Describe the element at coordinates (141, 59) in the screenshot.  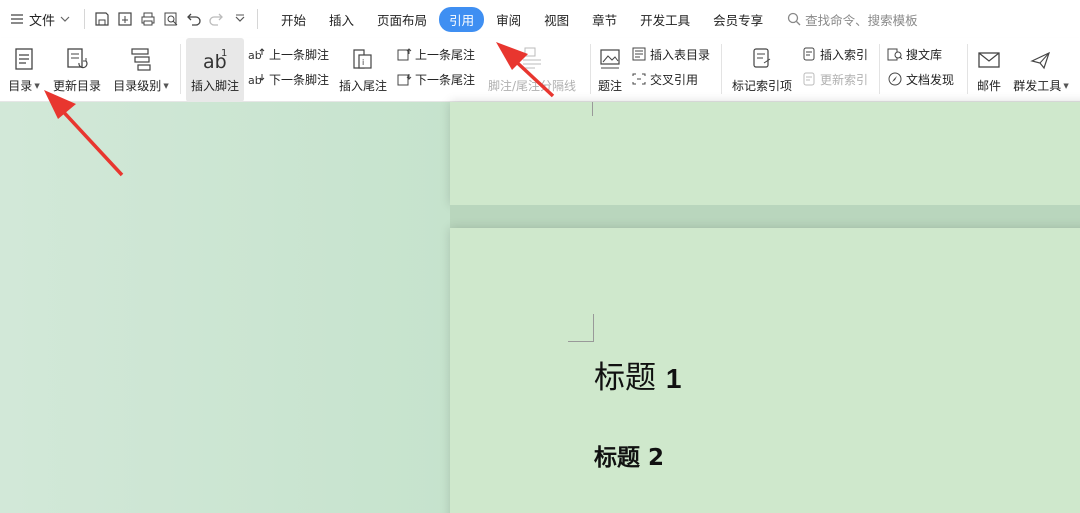
I see `toc-level-icon` at that location.